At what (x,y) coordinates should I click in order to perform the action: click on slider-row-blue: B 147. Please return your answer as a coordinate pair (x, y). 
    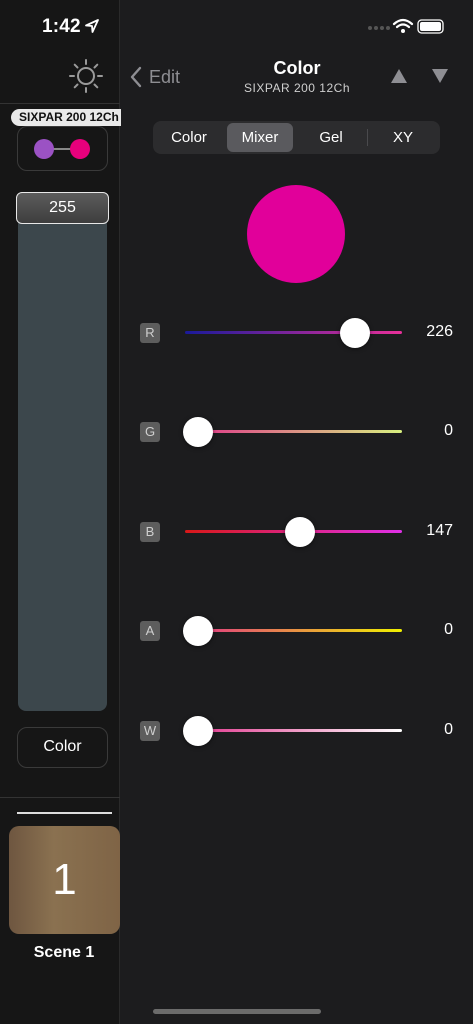
    Looking at the image, I should click on (297, 532).